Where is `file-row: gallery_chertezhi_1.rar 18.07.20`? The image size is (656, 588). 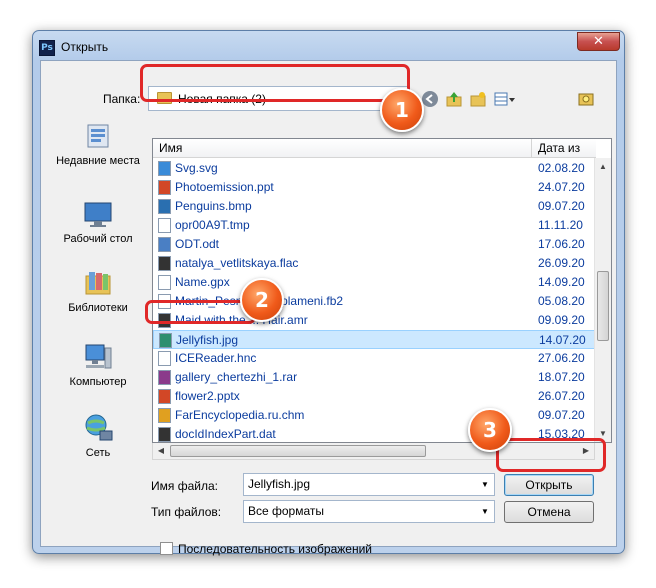 file-row: gallery_chertezhi_1.rar 18.07.20 is located at coordinates (374, 377).